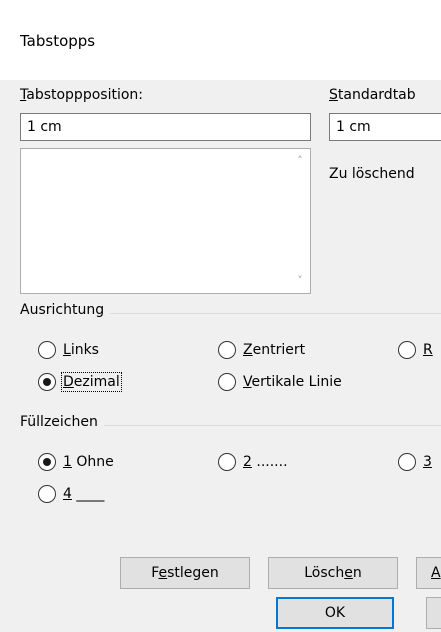 The width and height of the screenshot is (441, 632). What do you see at coordinates (227, 462) in the screenshot?
I see `radio-leader-2-circle` at bounding box center [227, 462].